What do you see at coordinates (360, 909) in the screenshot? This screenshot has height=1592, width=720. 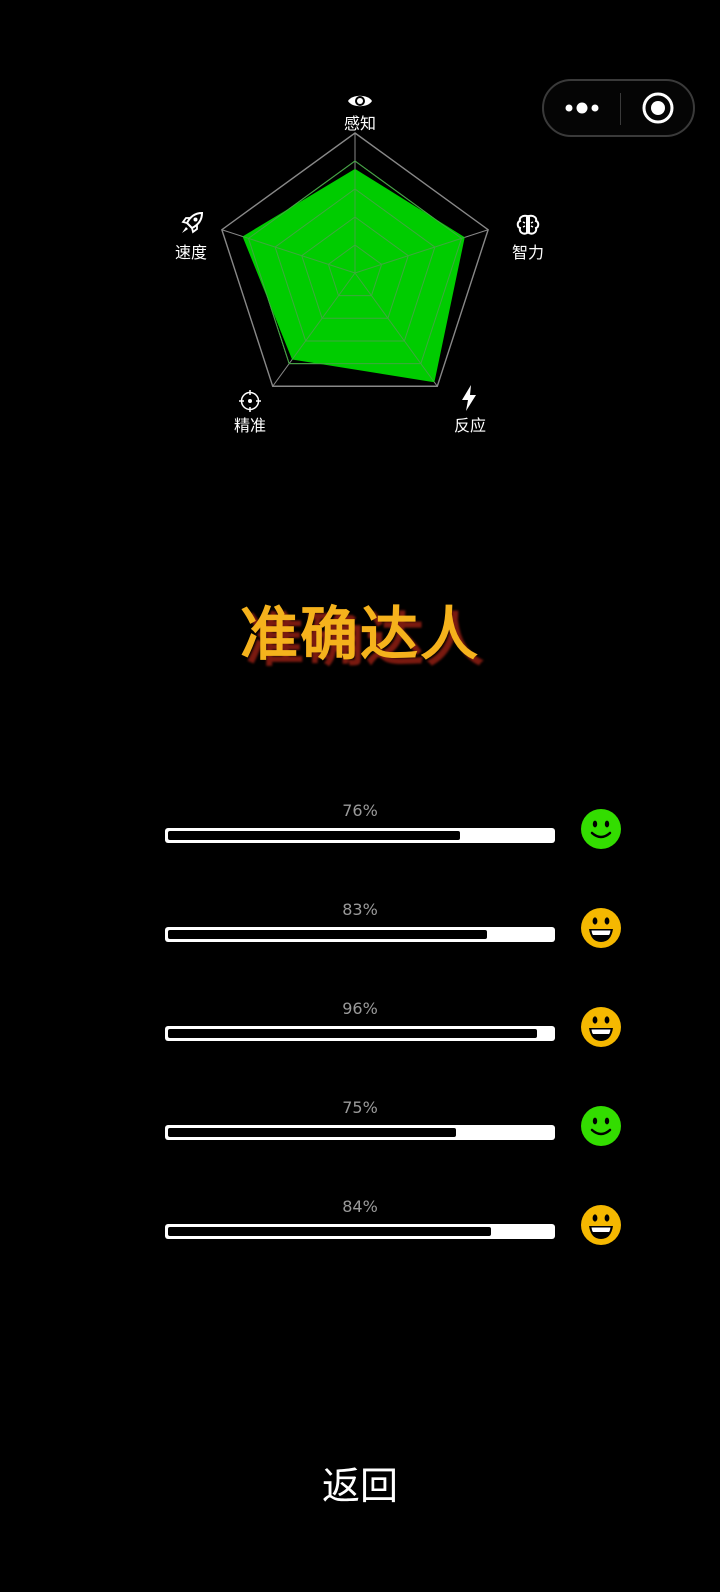 I see `score-percent: 83%` at bounding box center [360, 909].